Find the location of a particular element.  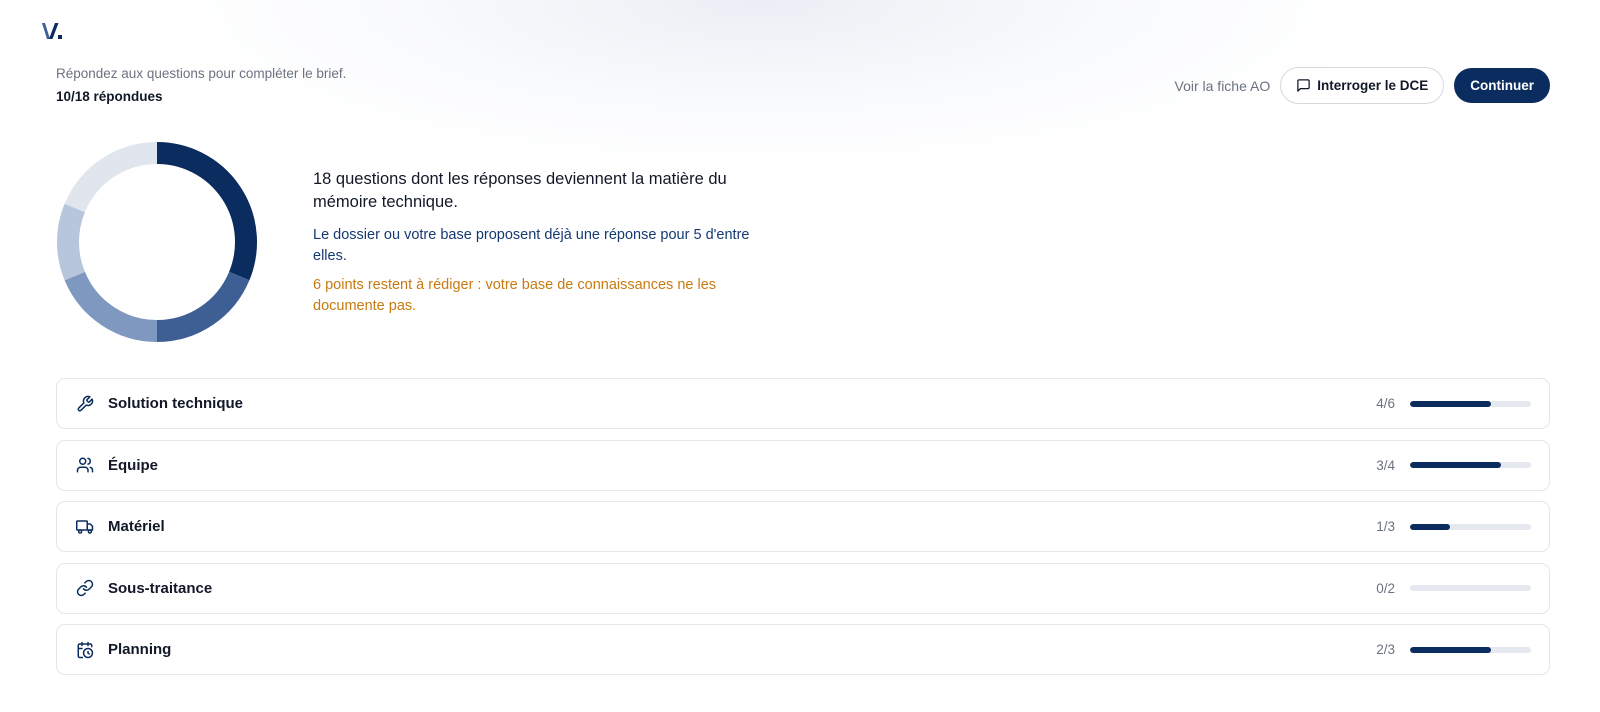

query-dce-button: Interroger le DCE is located at coordinates (1362, 85).